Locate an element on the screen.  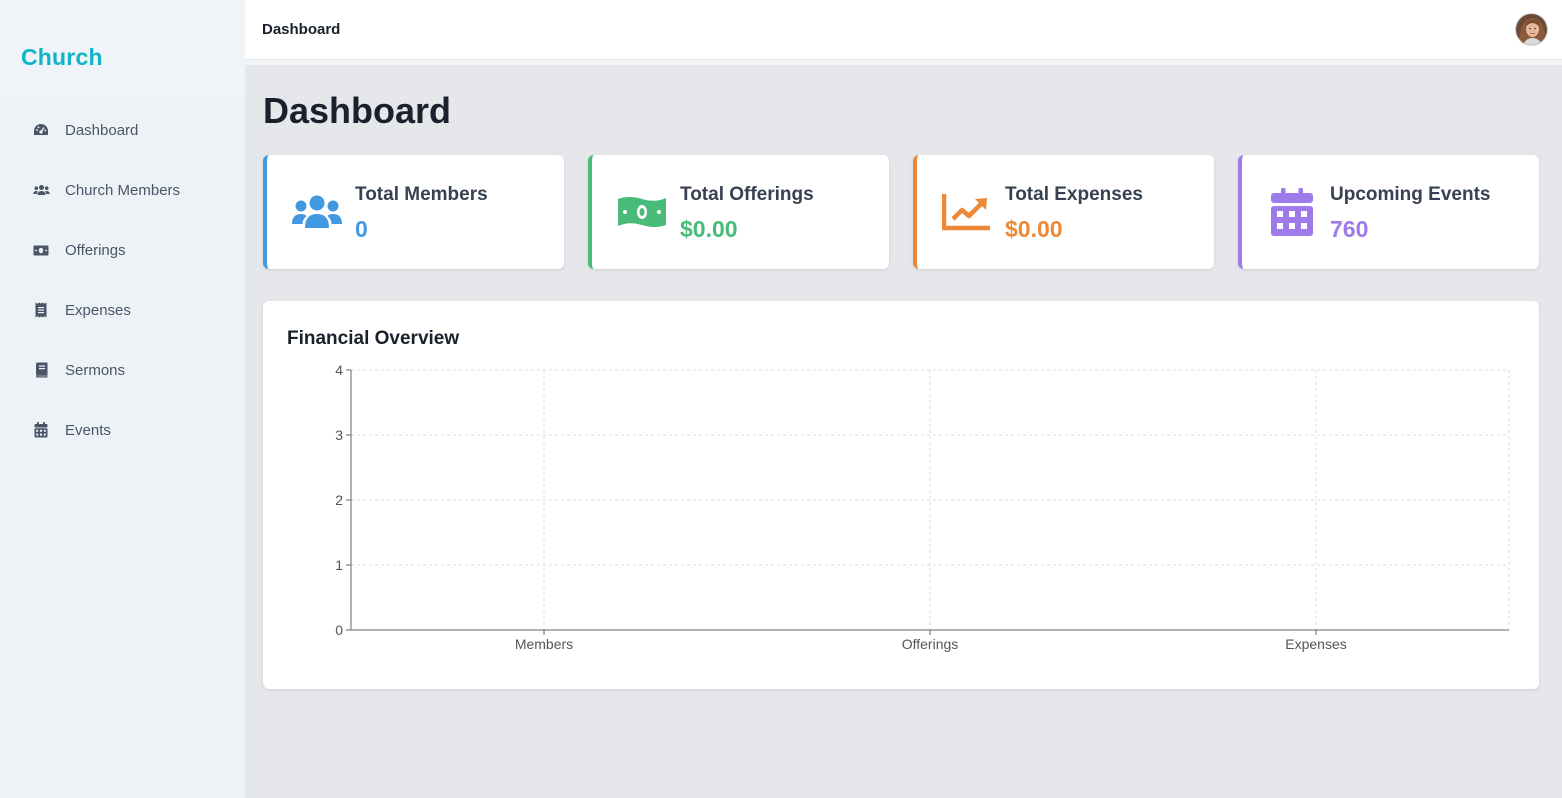
sidebar-item-label: Events is located at coordinates (88, 430).